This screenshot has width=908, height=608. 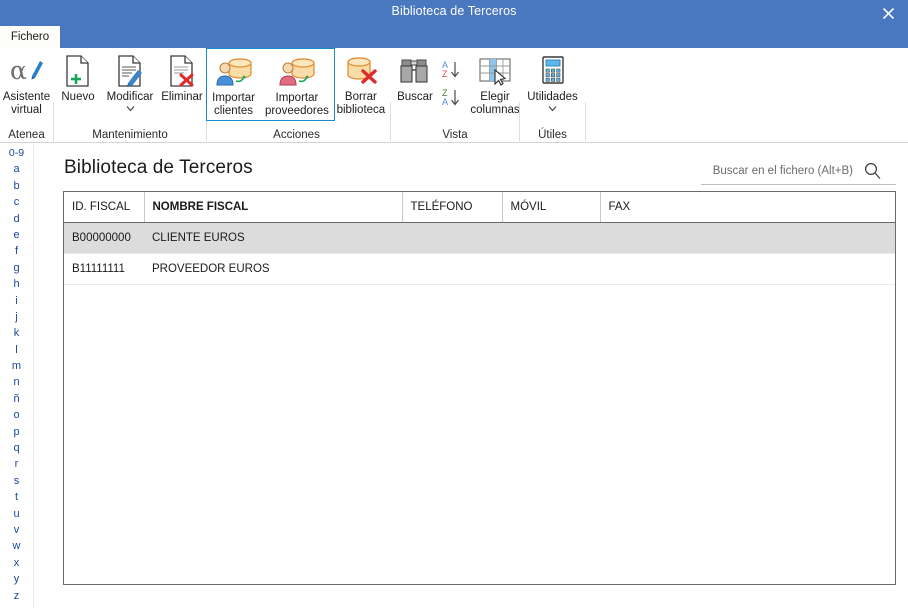 What do you see at coordinates (233, 104) in the screenshot?
I see `importar-clientes-label: Importar clientes` at bounding box center [233, 104].